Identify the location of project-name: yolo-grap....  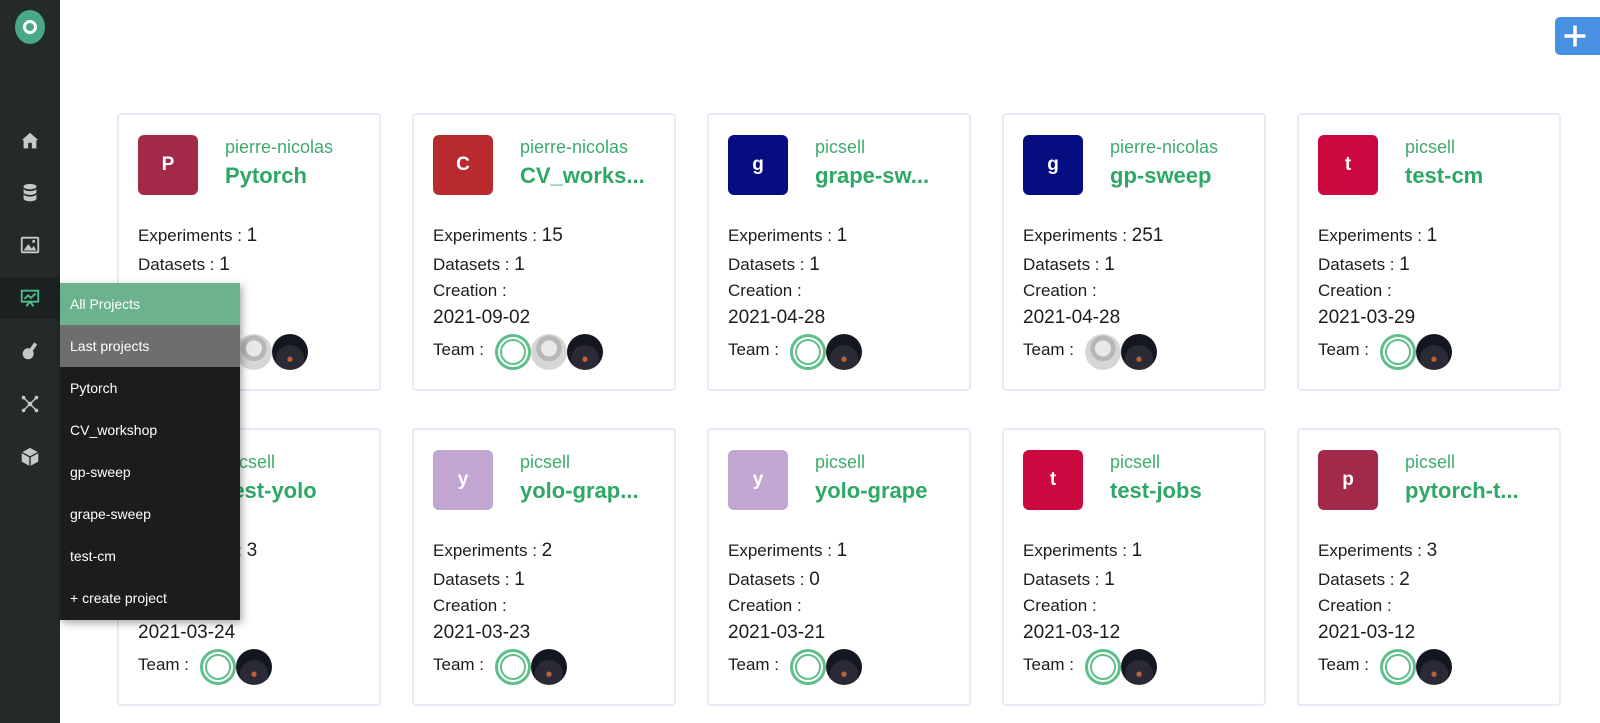
(579, 491).